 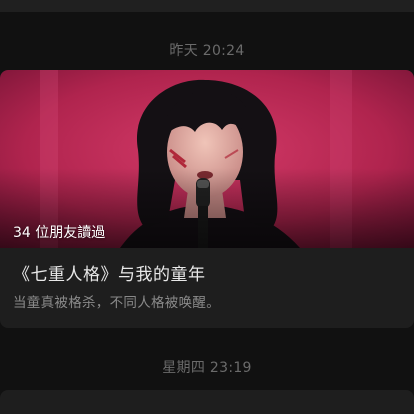 What do you see at coordinates (116, 303) in the screenshot?
I see `article-summary: 当童真被格杀，不同人格被唤醒。` at bounding box center [116, 303].